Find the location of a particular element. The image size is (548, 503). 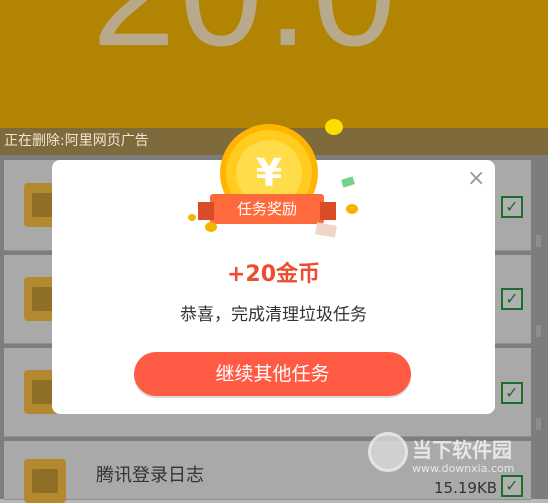

task-reward-ribbon: 任务奖励 is located at coordinates (267, 209).